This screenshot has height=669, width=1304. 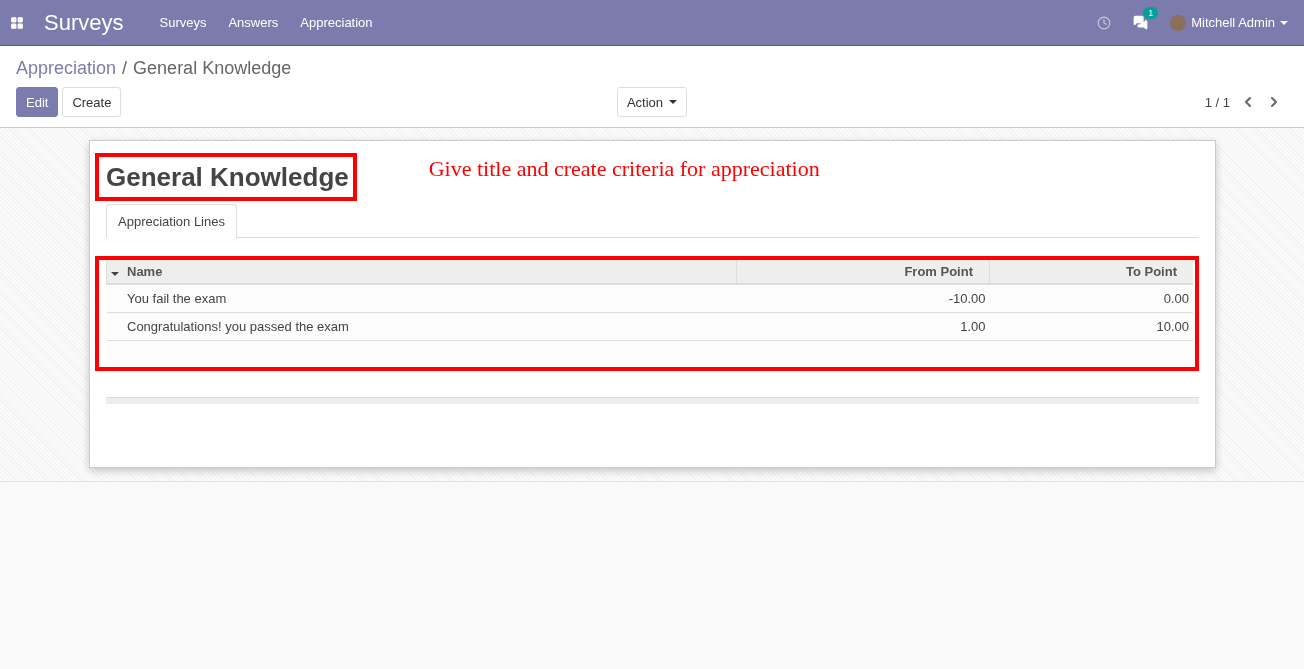 What do you see at coordinates (37, 102) in the screenshot?
I see `edit-button: Edit` at bounding box center [37, 102].